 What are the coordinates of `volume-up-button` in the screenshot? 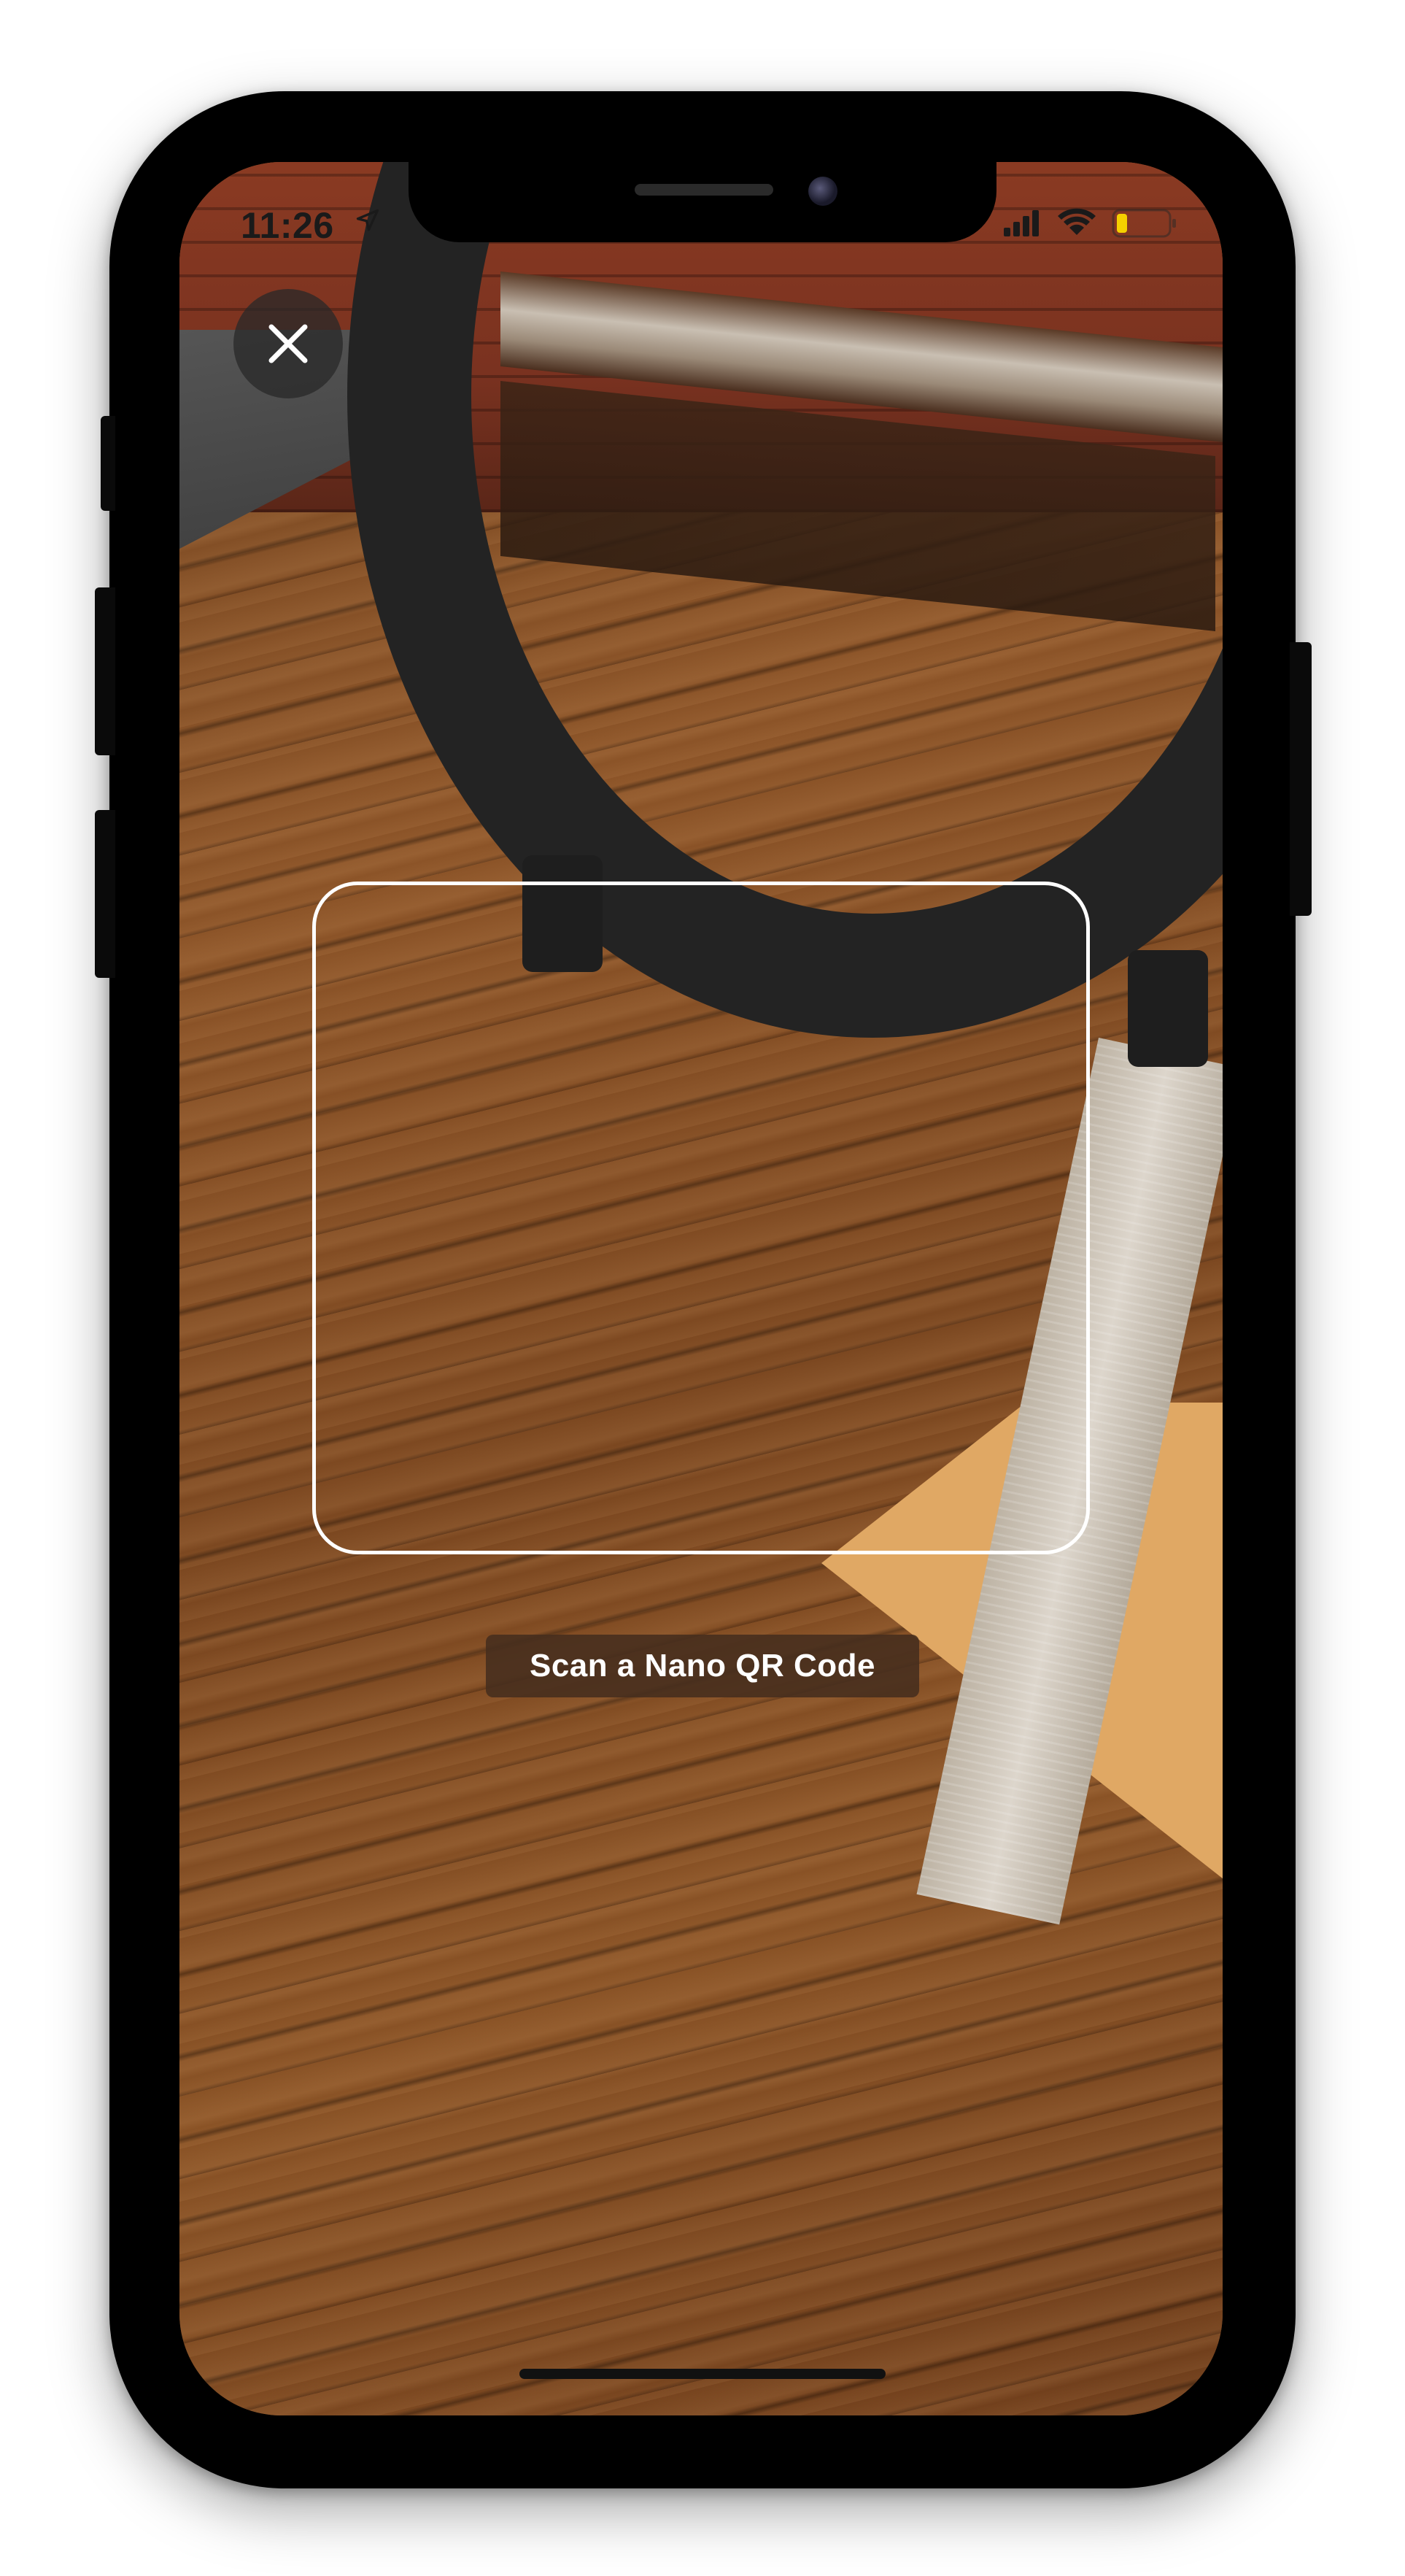 It's located at (105, 671).